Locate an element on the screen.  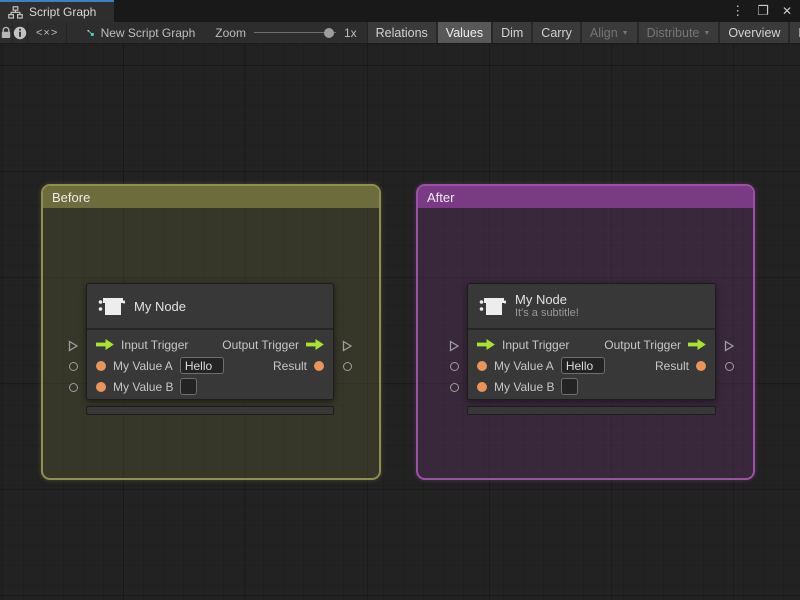
info-icon is located at coordinates (20, 32).